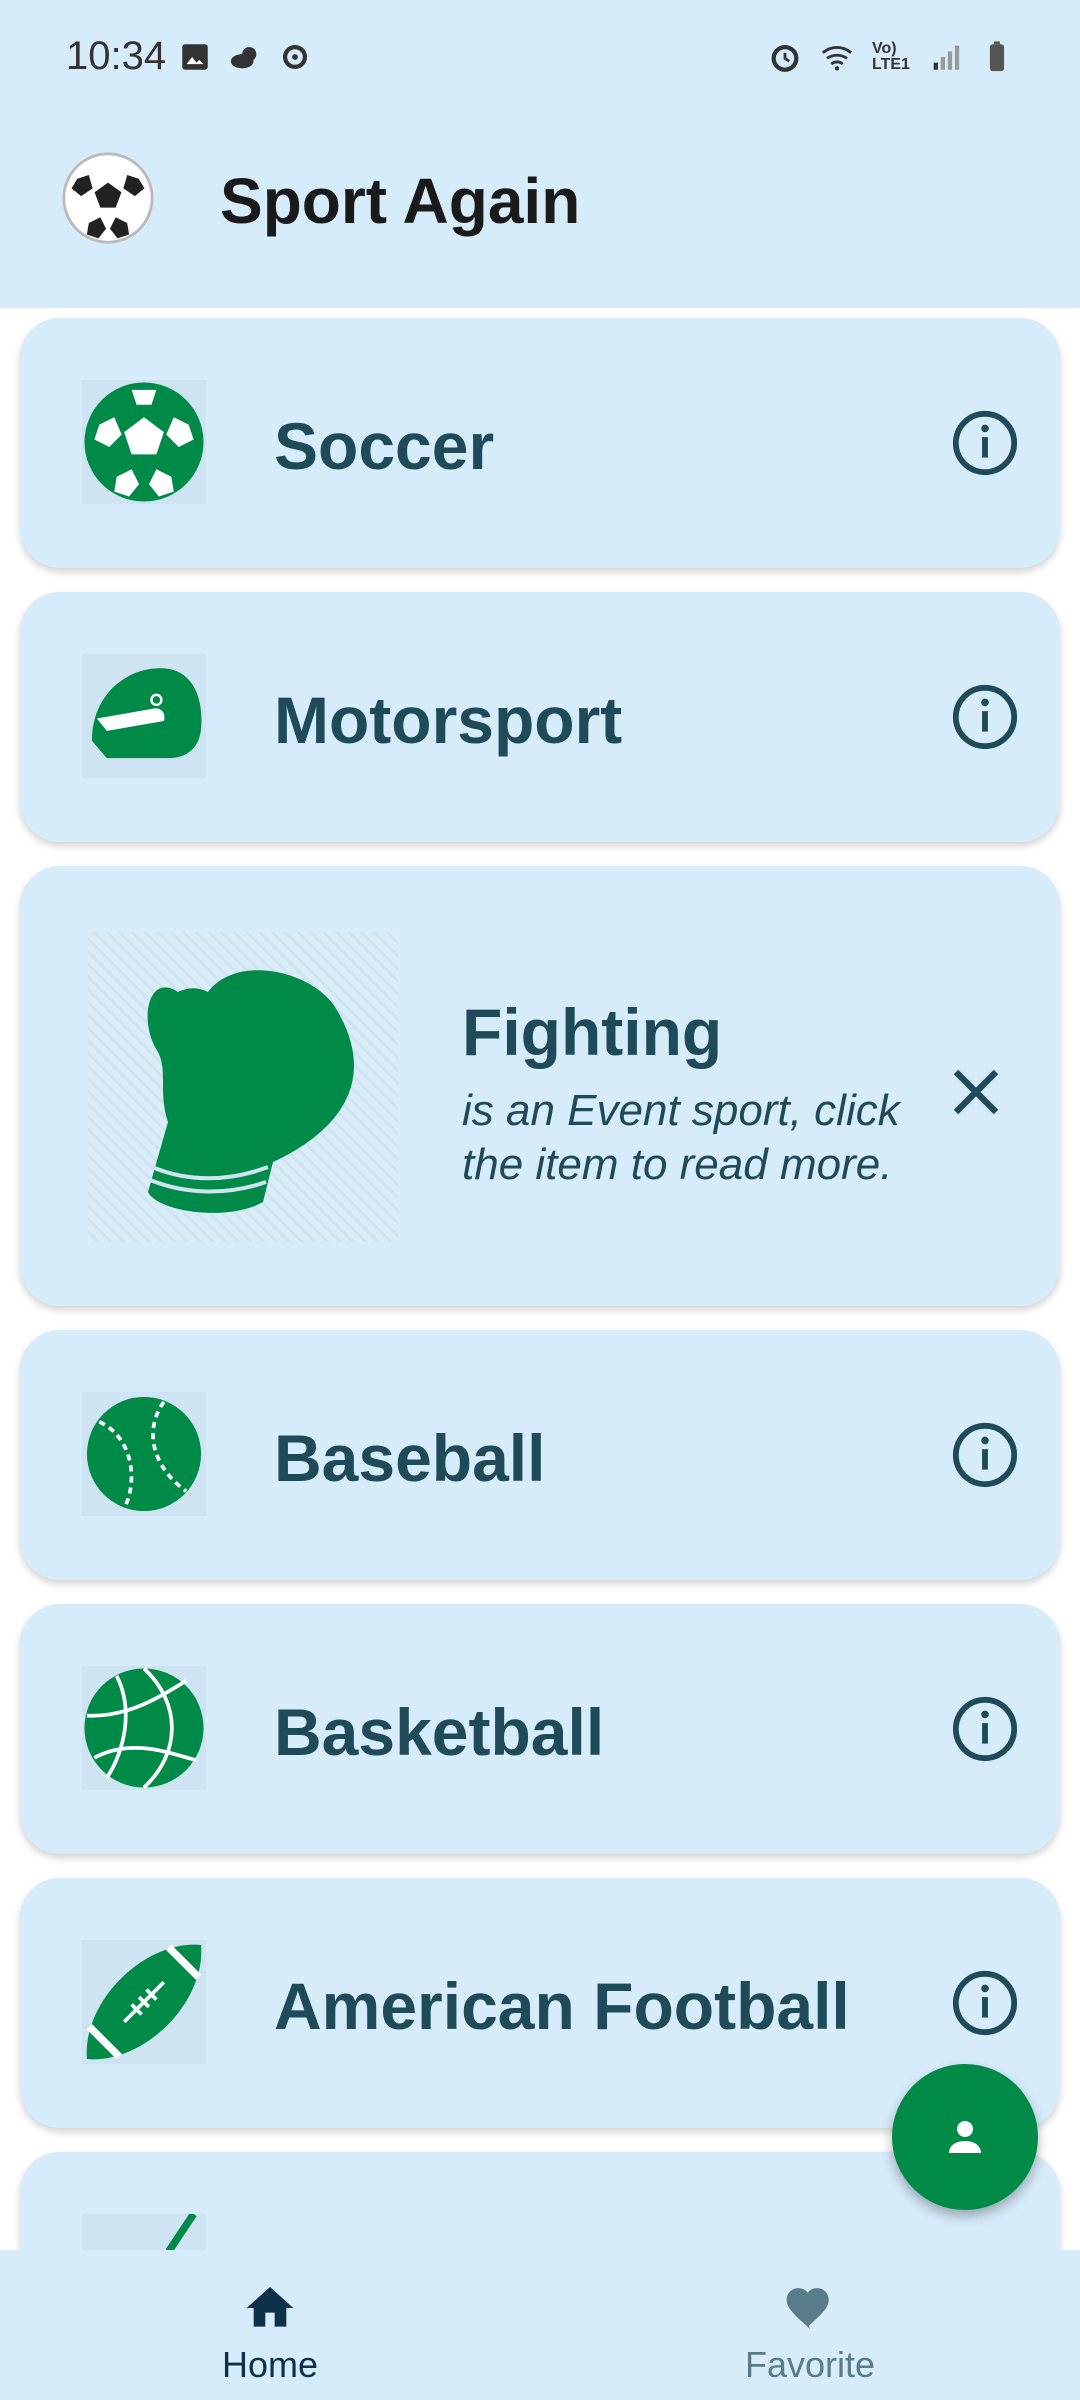 The width and height of the screenshot is (1080, 2400). What do you see at coordinates (384, 446) in the screenshot?
I see `sport-name: Soccer` at bounding box center [384, 446].